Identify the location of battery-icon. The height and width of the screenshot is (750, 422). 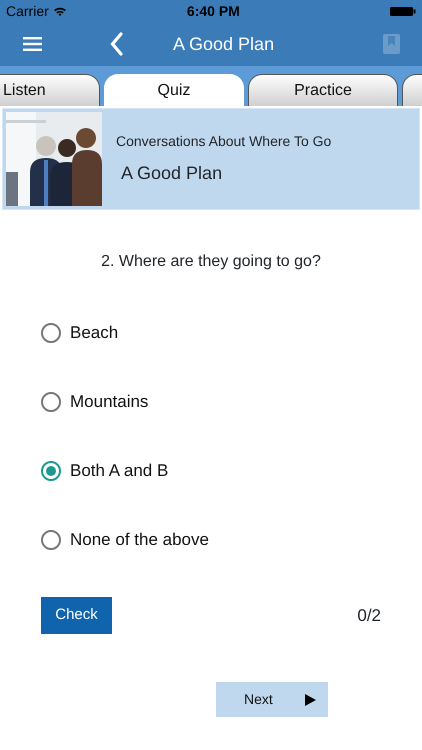
(403, 11).